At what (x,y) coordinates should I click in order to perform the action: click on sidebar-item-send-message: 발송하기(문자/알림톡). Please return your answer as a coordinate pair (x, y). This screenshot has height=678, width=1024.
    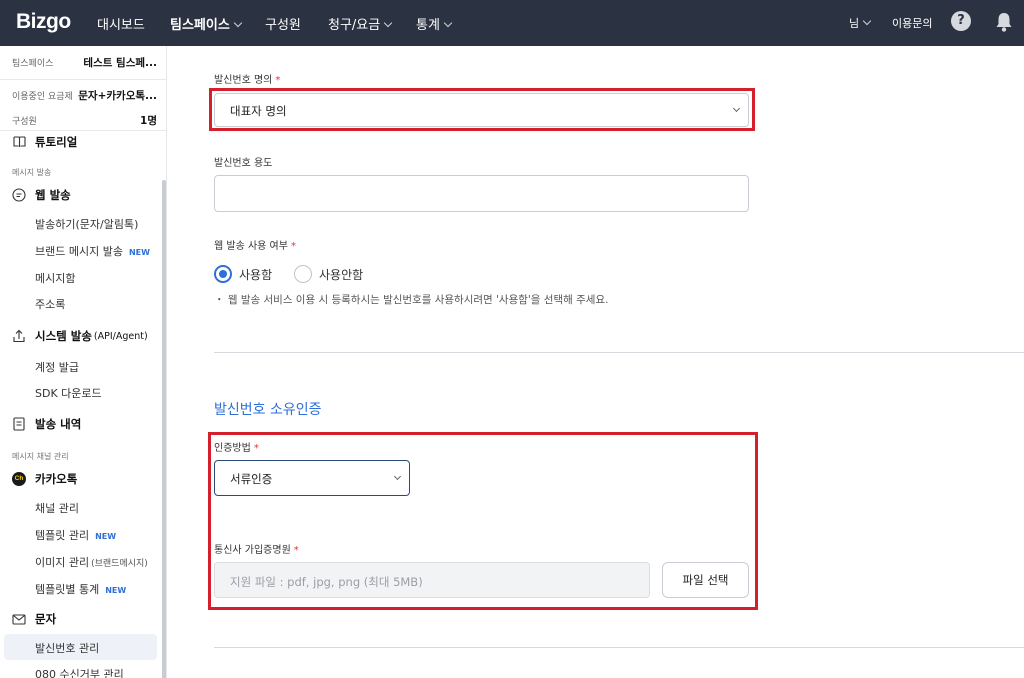
    Looking at the image, I should click on (86, 224).